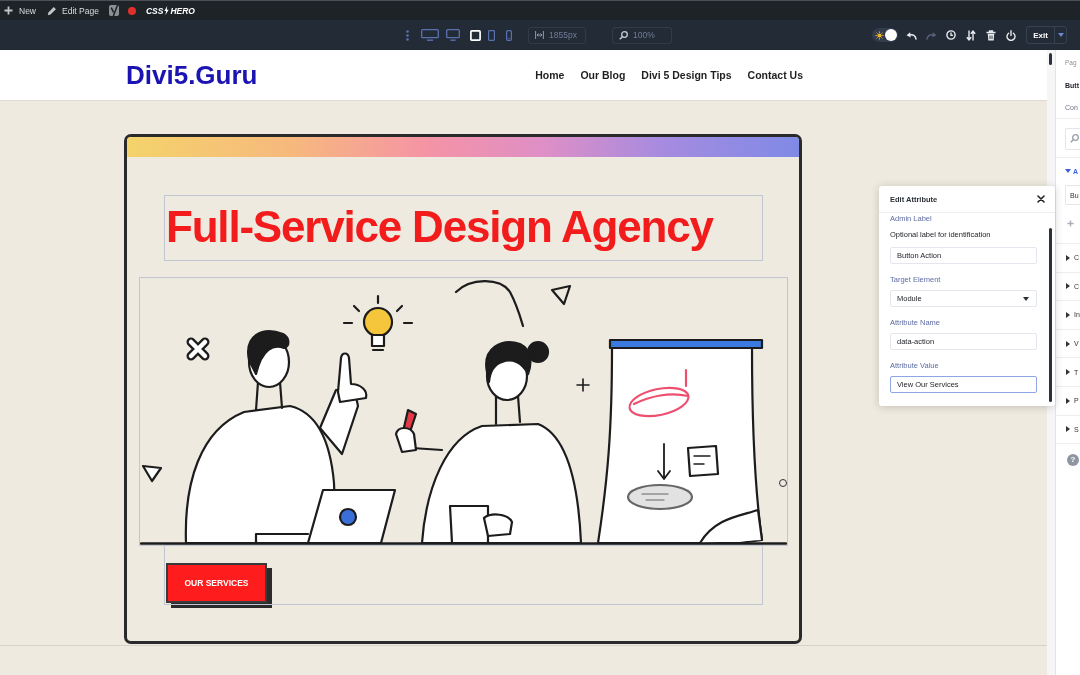 The image size is (1080, 675). I want to click on brand-link: CSS HERO, so click(170, 10).